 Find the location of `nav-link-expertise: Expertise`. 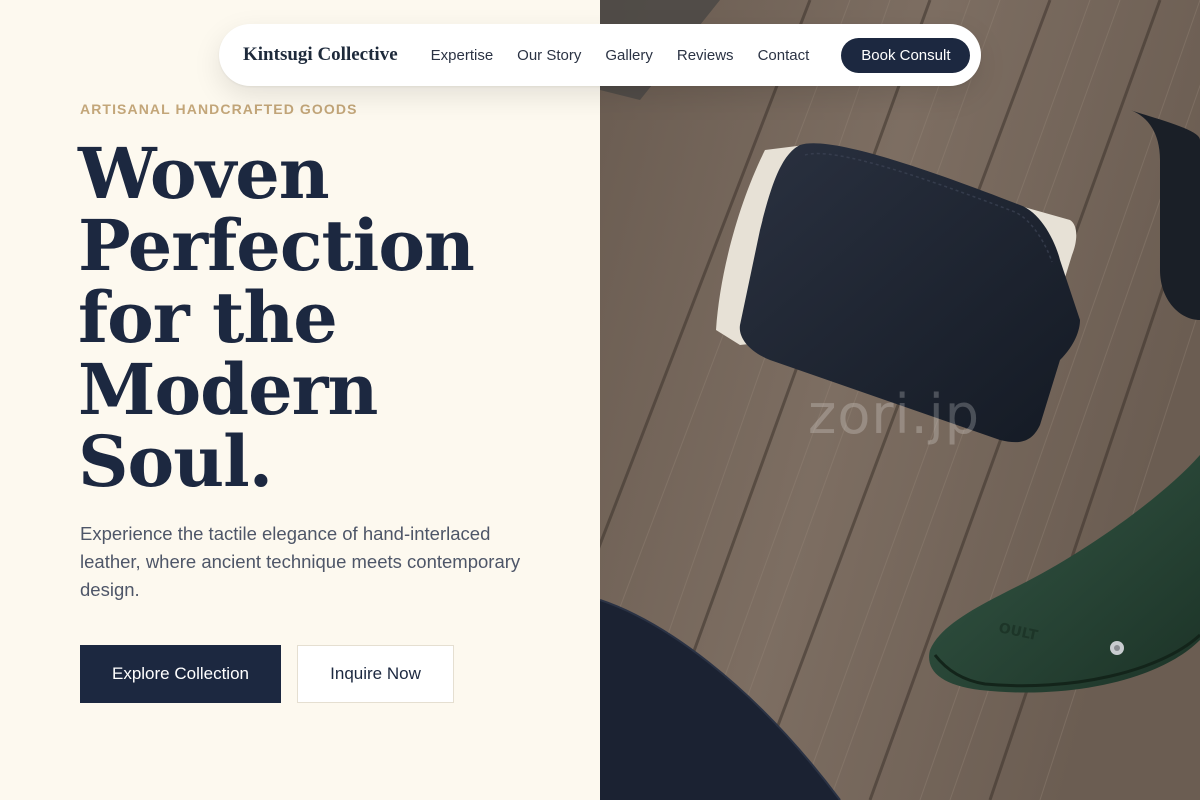

nav-link-expertise: Expertise is located at coordinates (462, 55).